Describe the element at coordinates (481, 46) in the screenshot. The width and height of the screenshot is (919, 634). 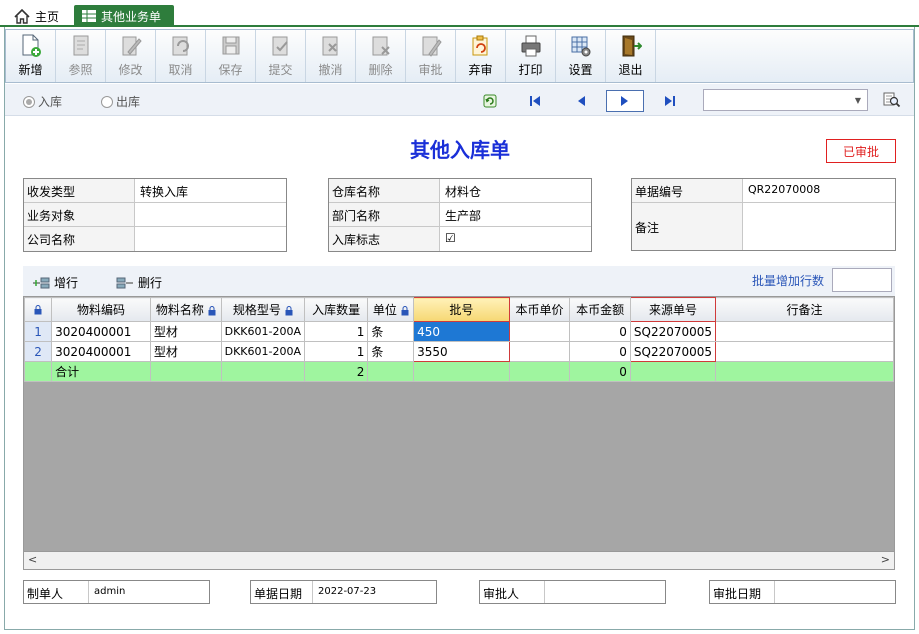
I see `unapprove-icon` at that location.